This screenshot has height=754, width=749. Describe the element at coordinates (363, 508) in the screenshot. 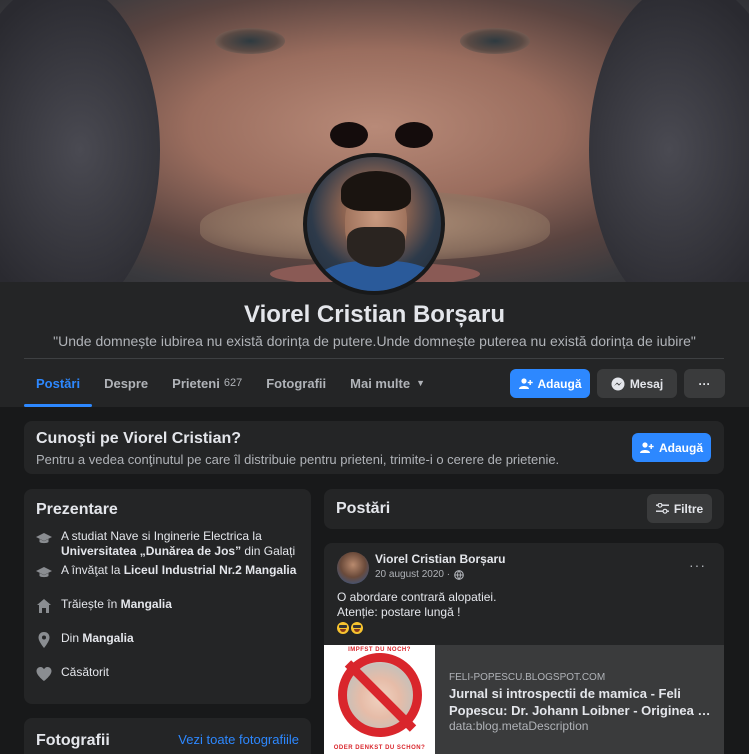

I see `posts-title: Postări` at that location.